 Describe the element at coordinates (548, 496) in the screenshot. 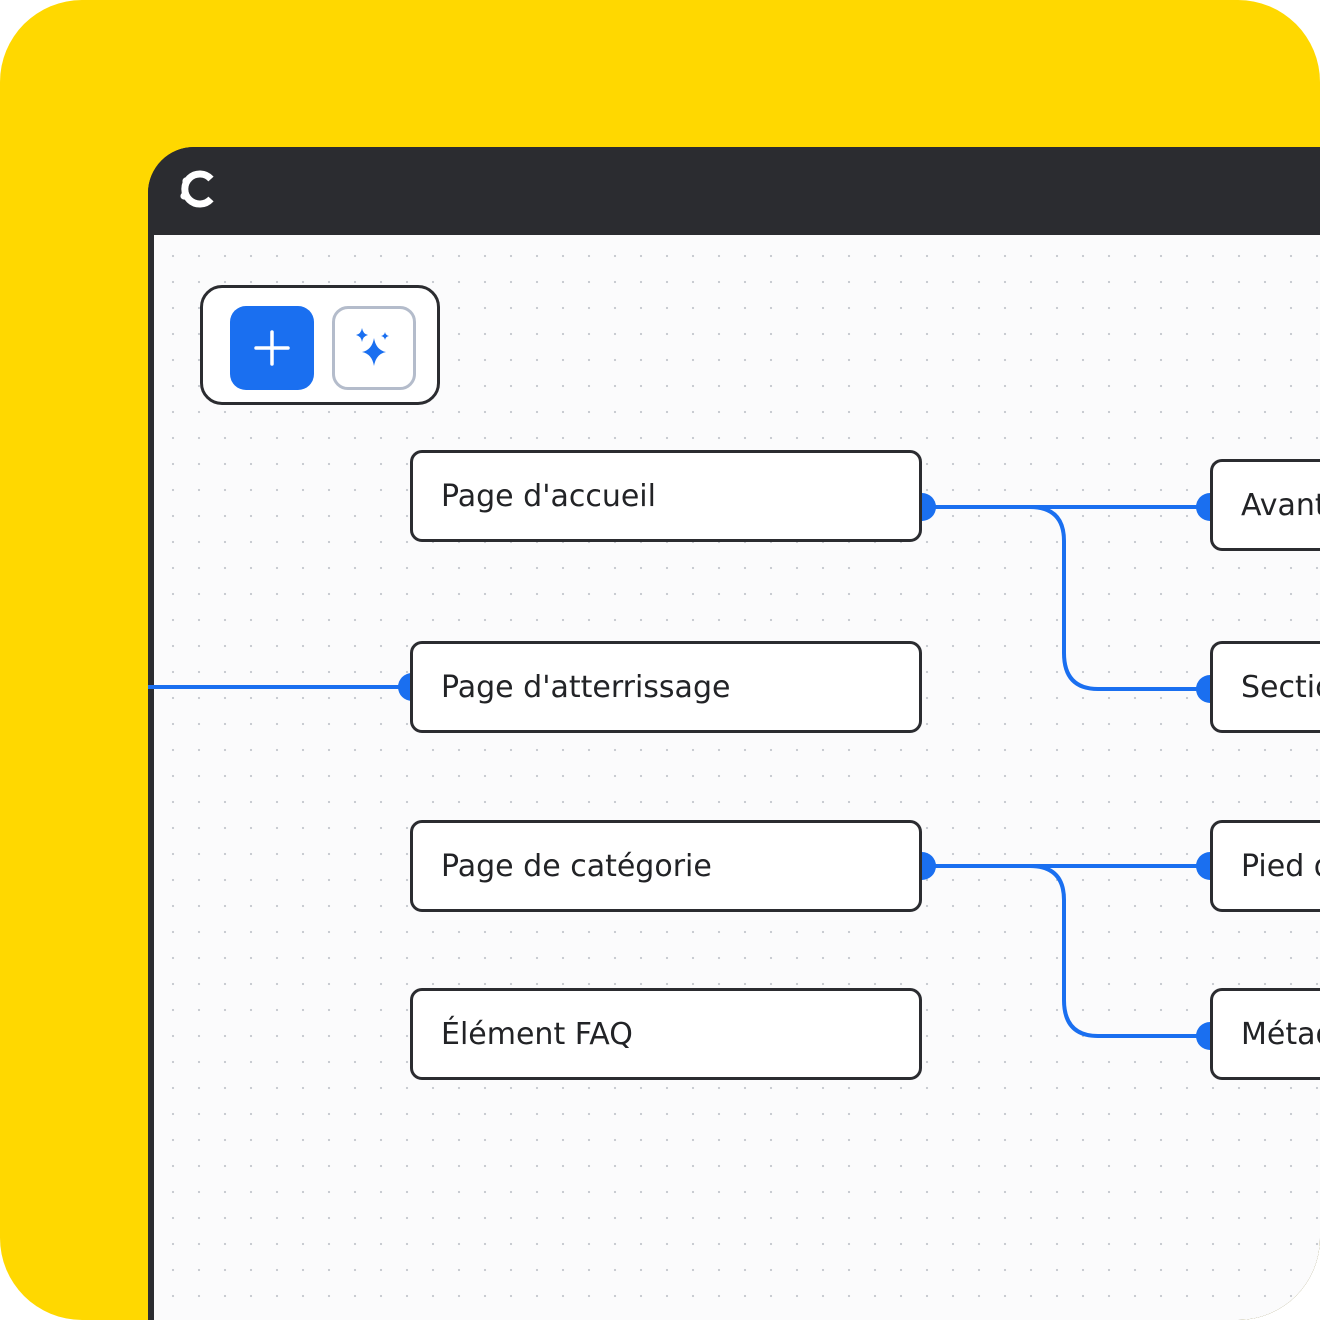

I see `node-label: Page d'accueil` at that location.